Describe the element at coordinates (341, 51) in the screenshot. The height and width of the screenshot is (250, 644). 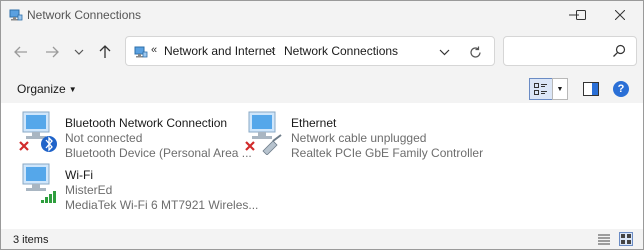
I see `breadcrumb-network-connections: Network Connections` at that location.